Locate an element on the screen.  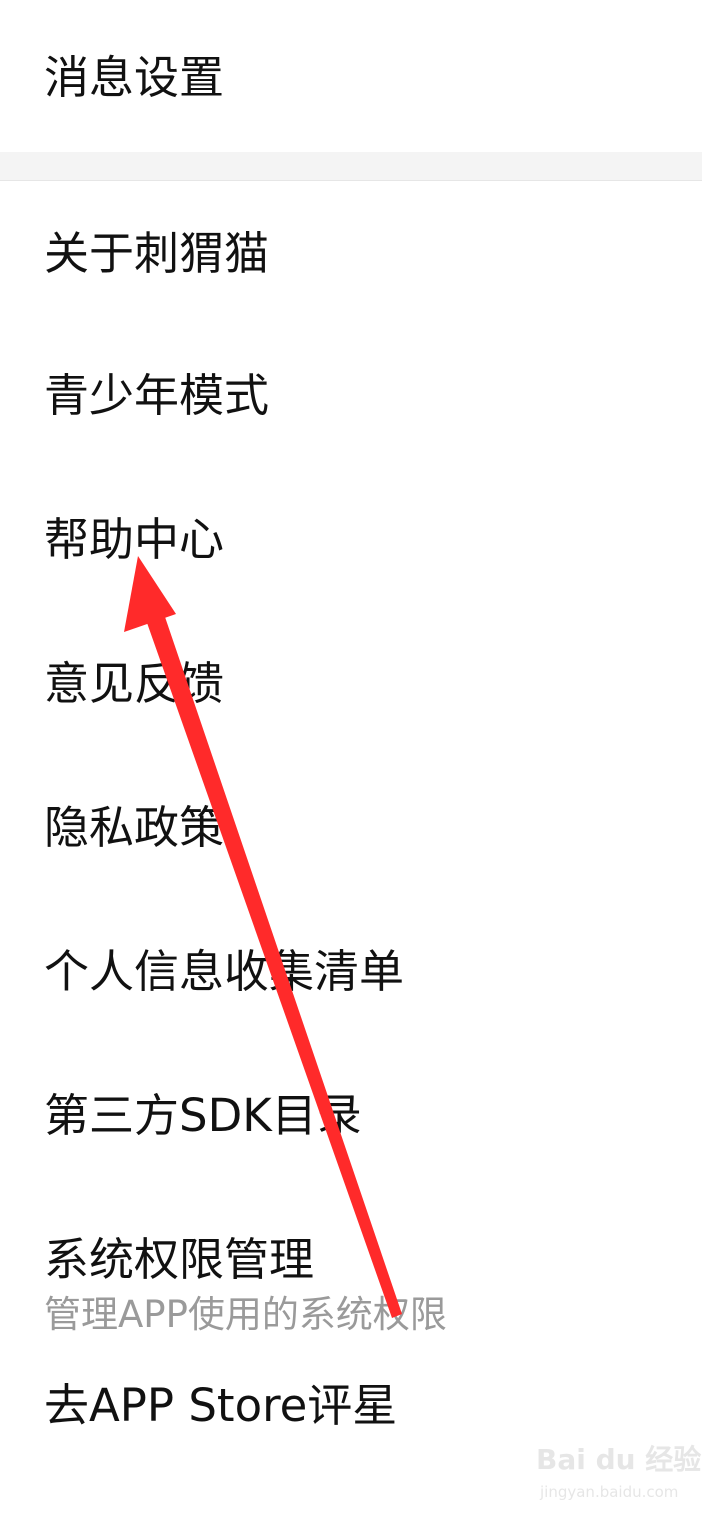
baidu-jingyan-watermark: Bai du 经验 jingyan.baidu.com is located at coordinates (618, 1473).